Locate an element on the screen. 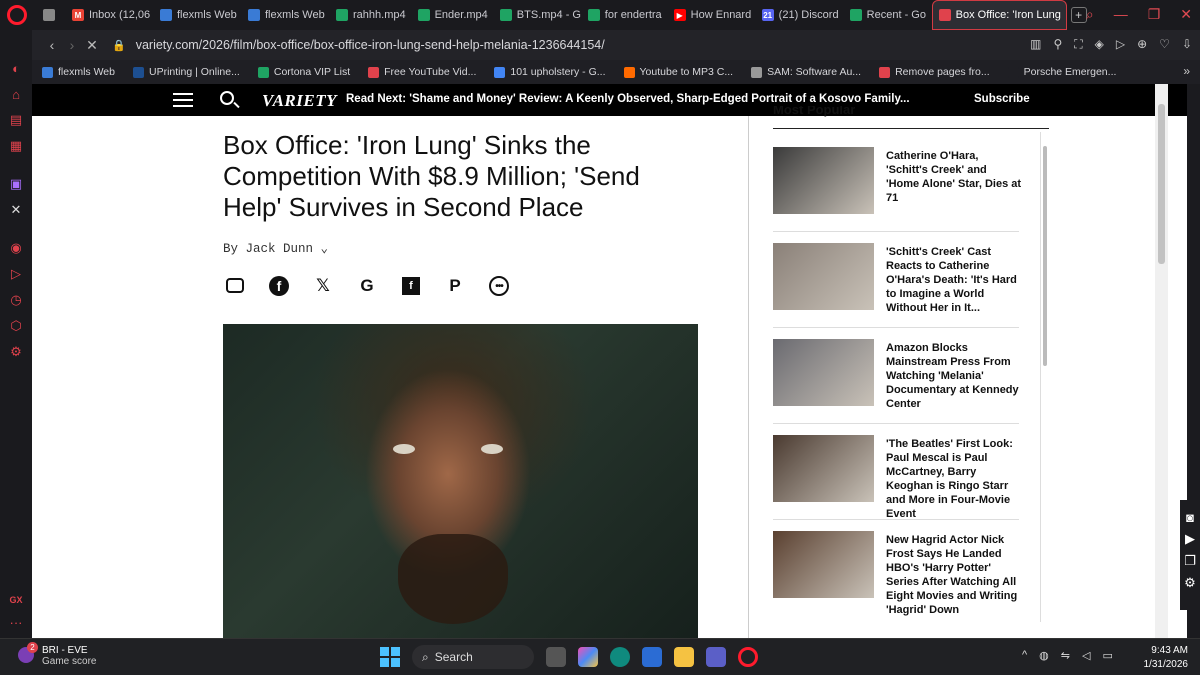 This screenshot has height=675, width=1200. taskbar-search: ⌕ Search is located at coordinates (473, 657).